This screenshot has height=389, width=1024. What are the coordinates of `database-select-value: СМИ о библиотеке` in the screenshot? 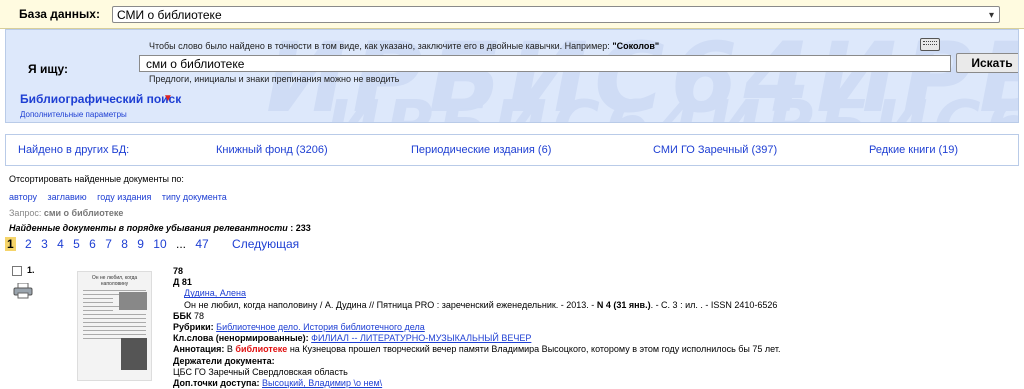 It's located at (169, 15).